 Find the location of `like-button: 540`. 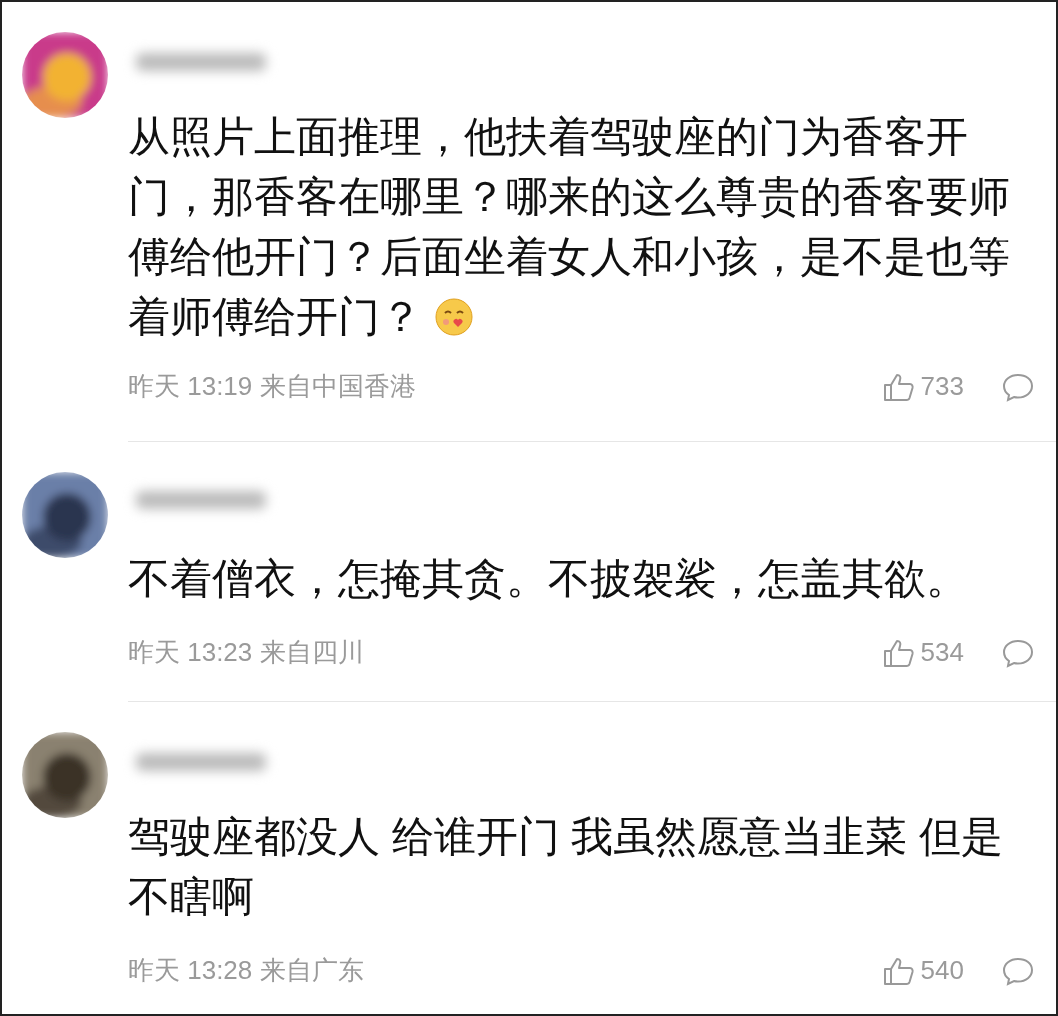

like-button: 540 is located at coordinates (923, 970).